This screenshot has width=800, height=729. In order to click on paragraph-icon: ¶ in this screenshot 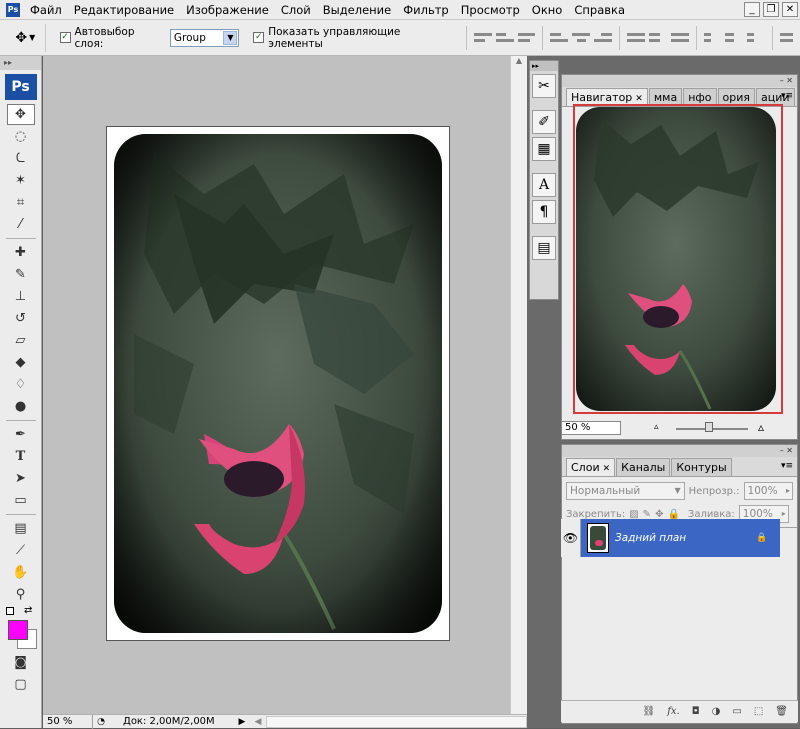, I will do `click(544, 212)`.